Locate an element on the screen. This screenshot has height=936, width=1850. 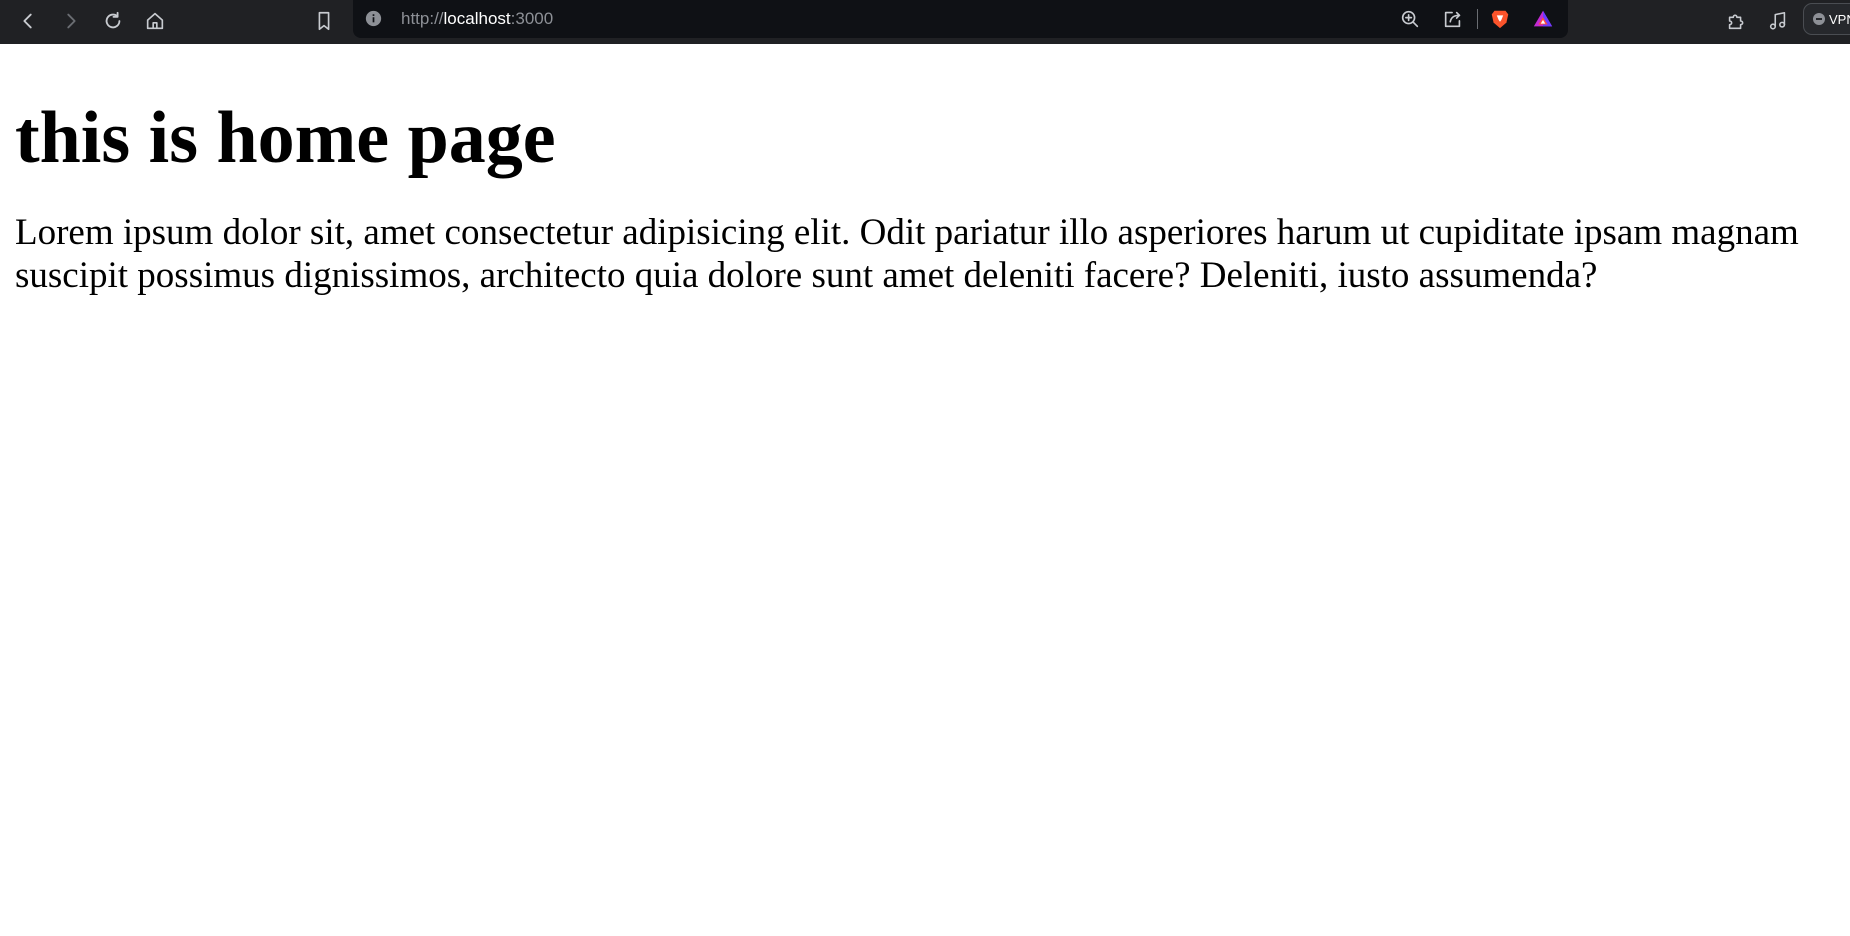
url-host: localhost is located at coordinates (477, 18).